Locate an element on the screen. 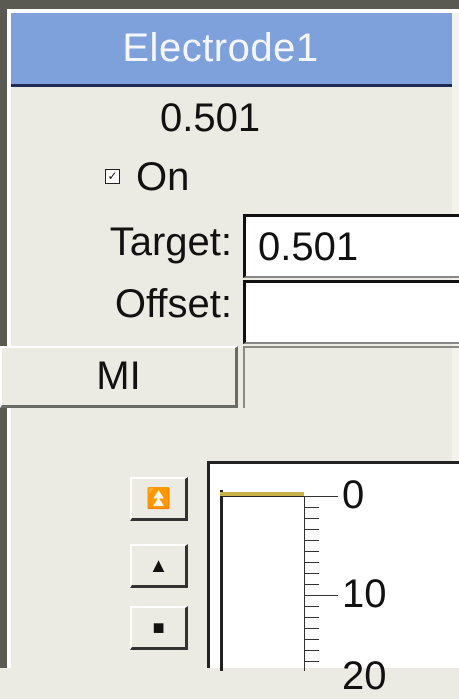 This screenshot has height=699, width=459. on-checkbox: ✓ is located at coordinates (112, 176).